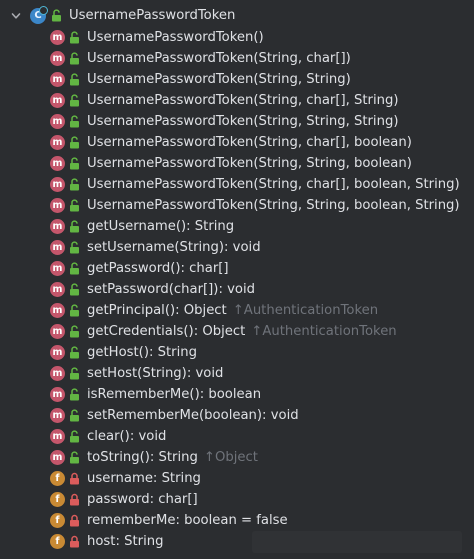  I want to click on member-label: getPassword(): char[], so click(158, 268).